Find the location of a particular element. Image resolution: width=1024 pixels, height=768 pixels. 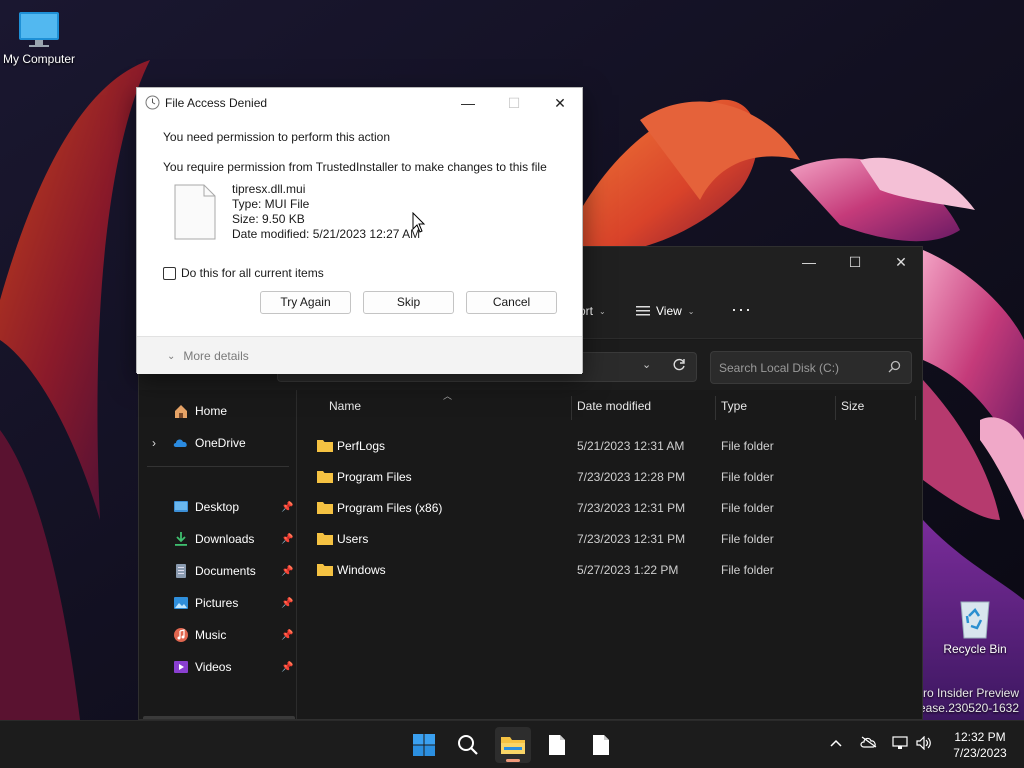

nav-item-desktop: Desktop 📌 is located at coordinates (218, 507).